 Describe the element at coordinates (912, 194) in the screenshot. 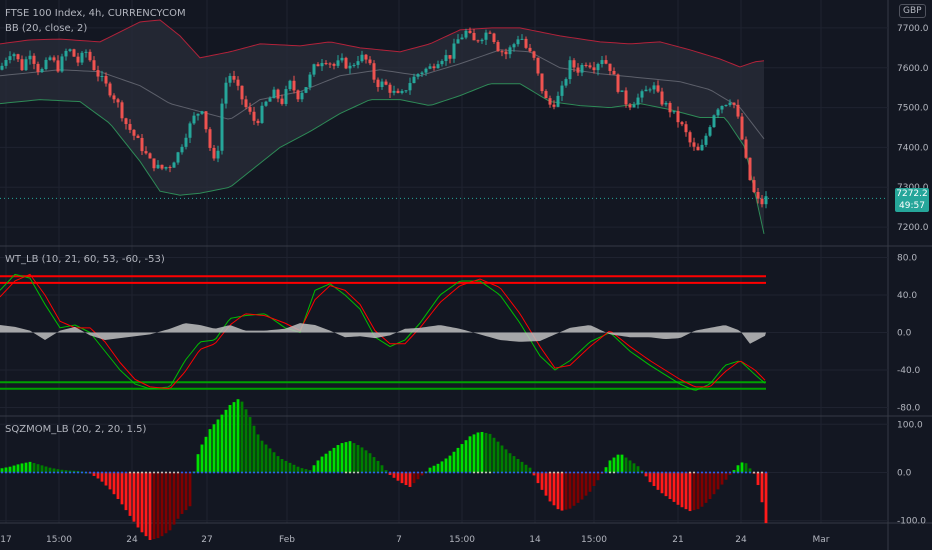

I see `last-price-value: 7272.2` at that location.